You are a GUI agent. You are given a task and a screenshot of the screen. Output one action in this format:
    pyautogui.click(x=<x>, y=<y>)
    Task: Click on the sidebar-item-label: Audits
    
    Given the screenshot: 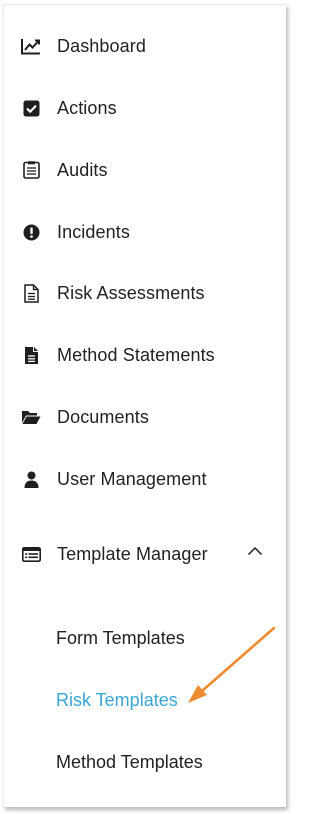 What is the action you would take?
    pyautogui.click(x=82, y=170)
    